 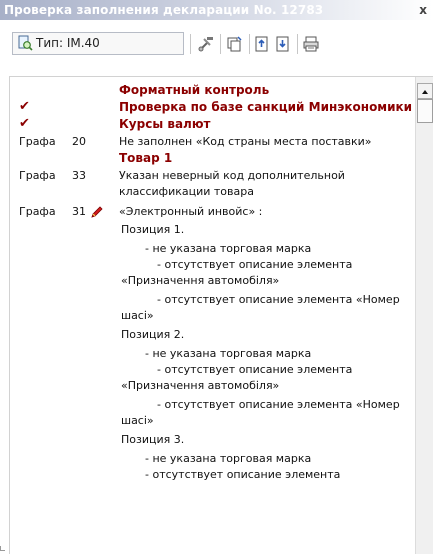 What do you see at coordinates (212, 124) in the screenshot?
I see `list-item: ✔ Курсы валют` at bounding box center [212, 124].